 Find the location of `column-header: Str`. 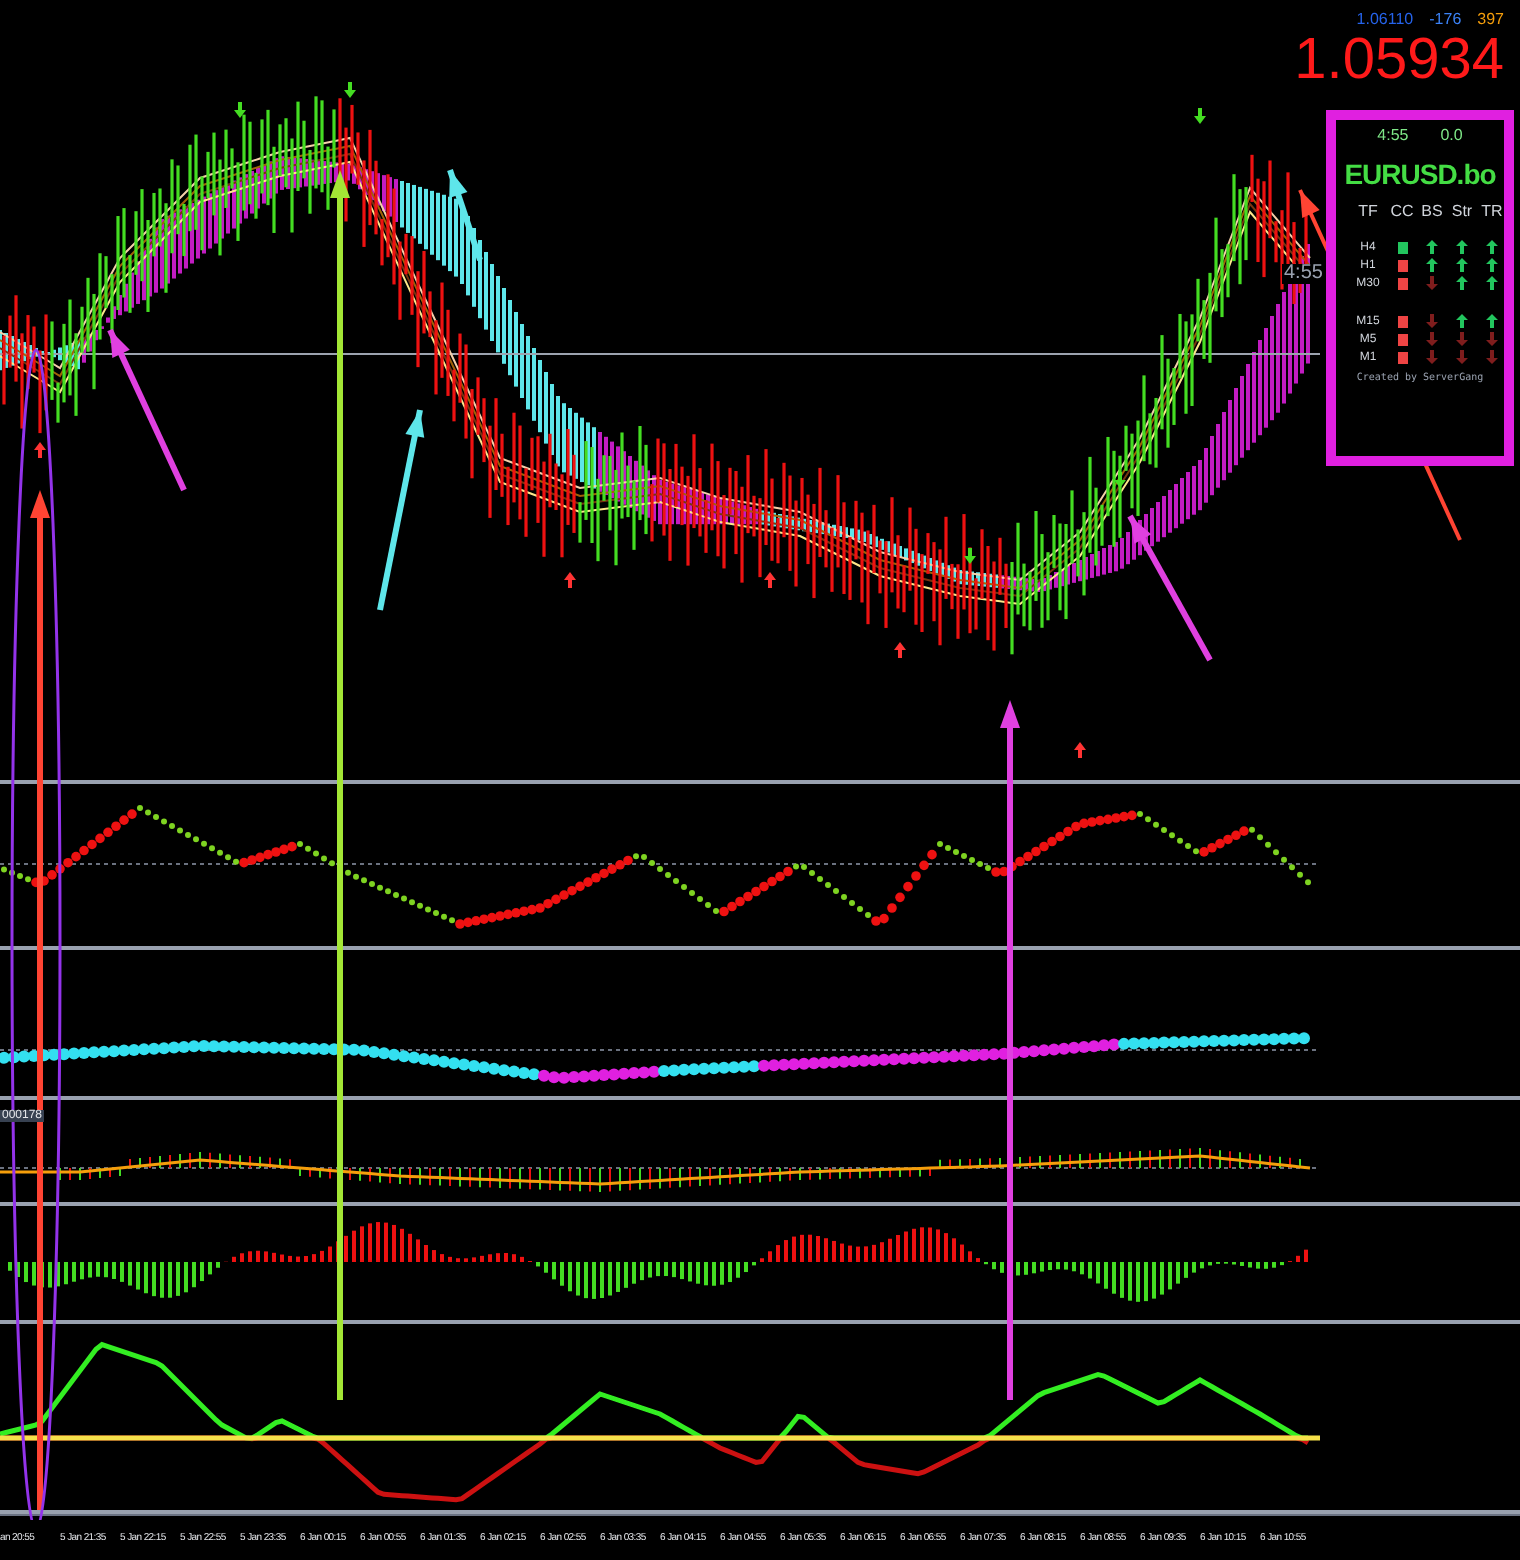

column-header: Str is located at coordinates (1462, 212).